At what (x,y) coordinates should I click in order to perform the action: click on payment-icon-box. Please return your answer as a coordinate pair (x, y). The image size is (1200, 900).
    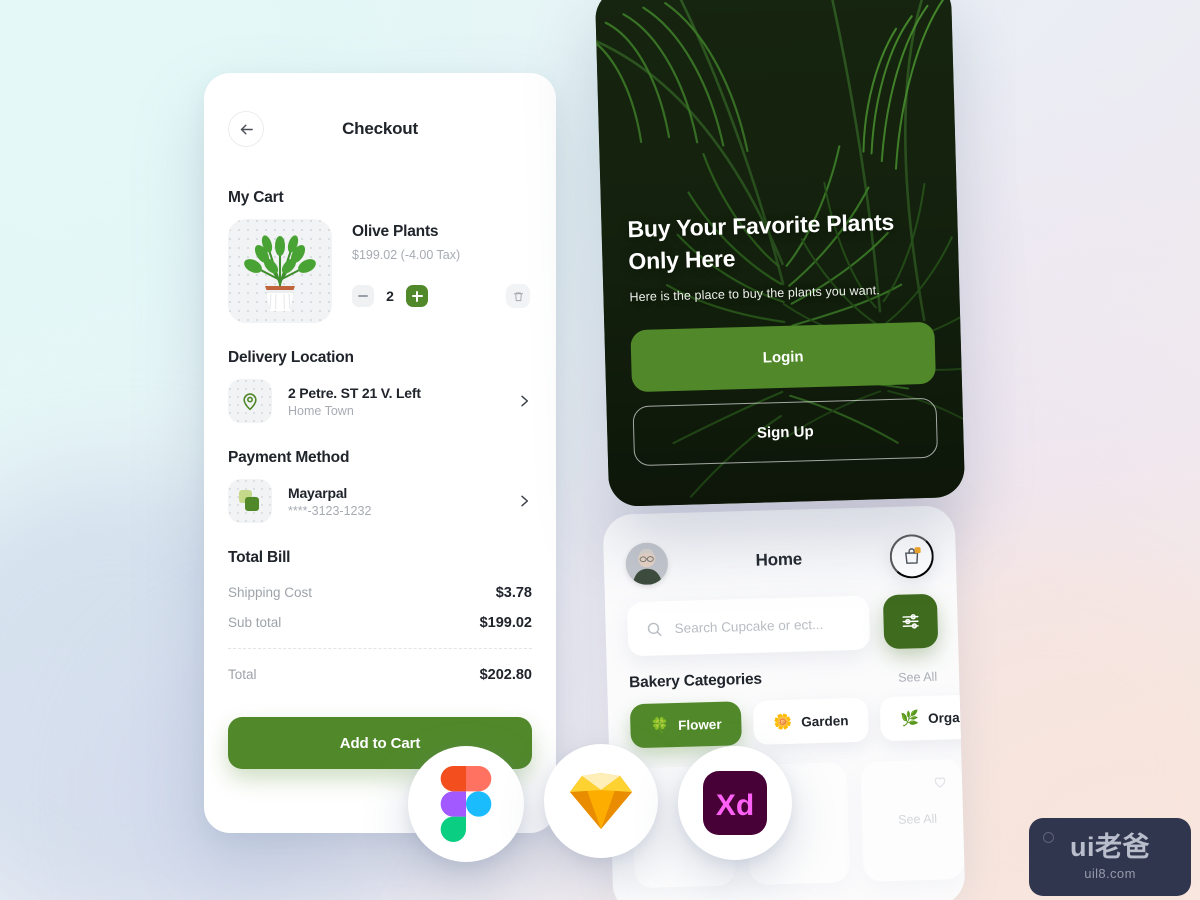
    Looking at the image, I should click on (250, 501).